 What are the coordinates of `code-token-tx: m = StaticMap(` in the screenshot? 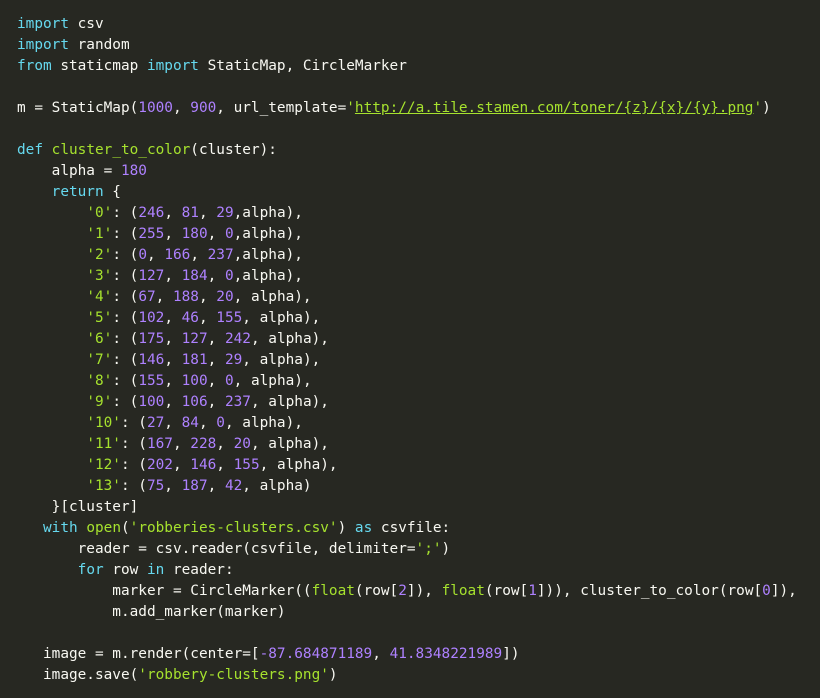 It's located at (78, 108).